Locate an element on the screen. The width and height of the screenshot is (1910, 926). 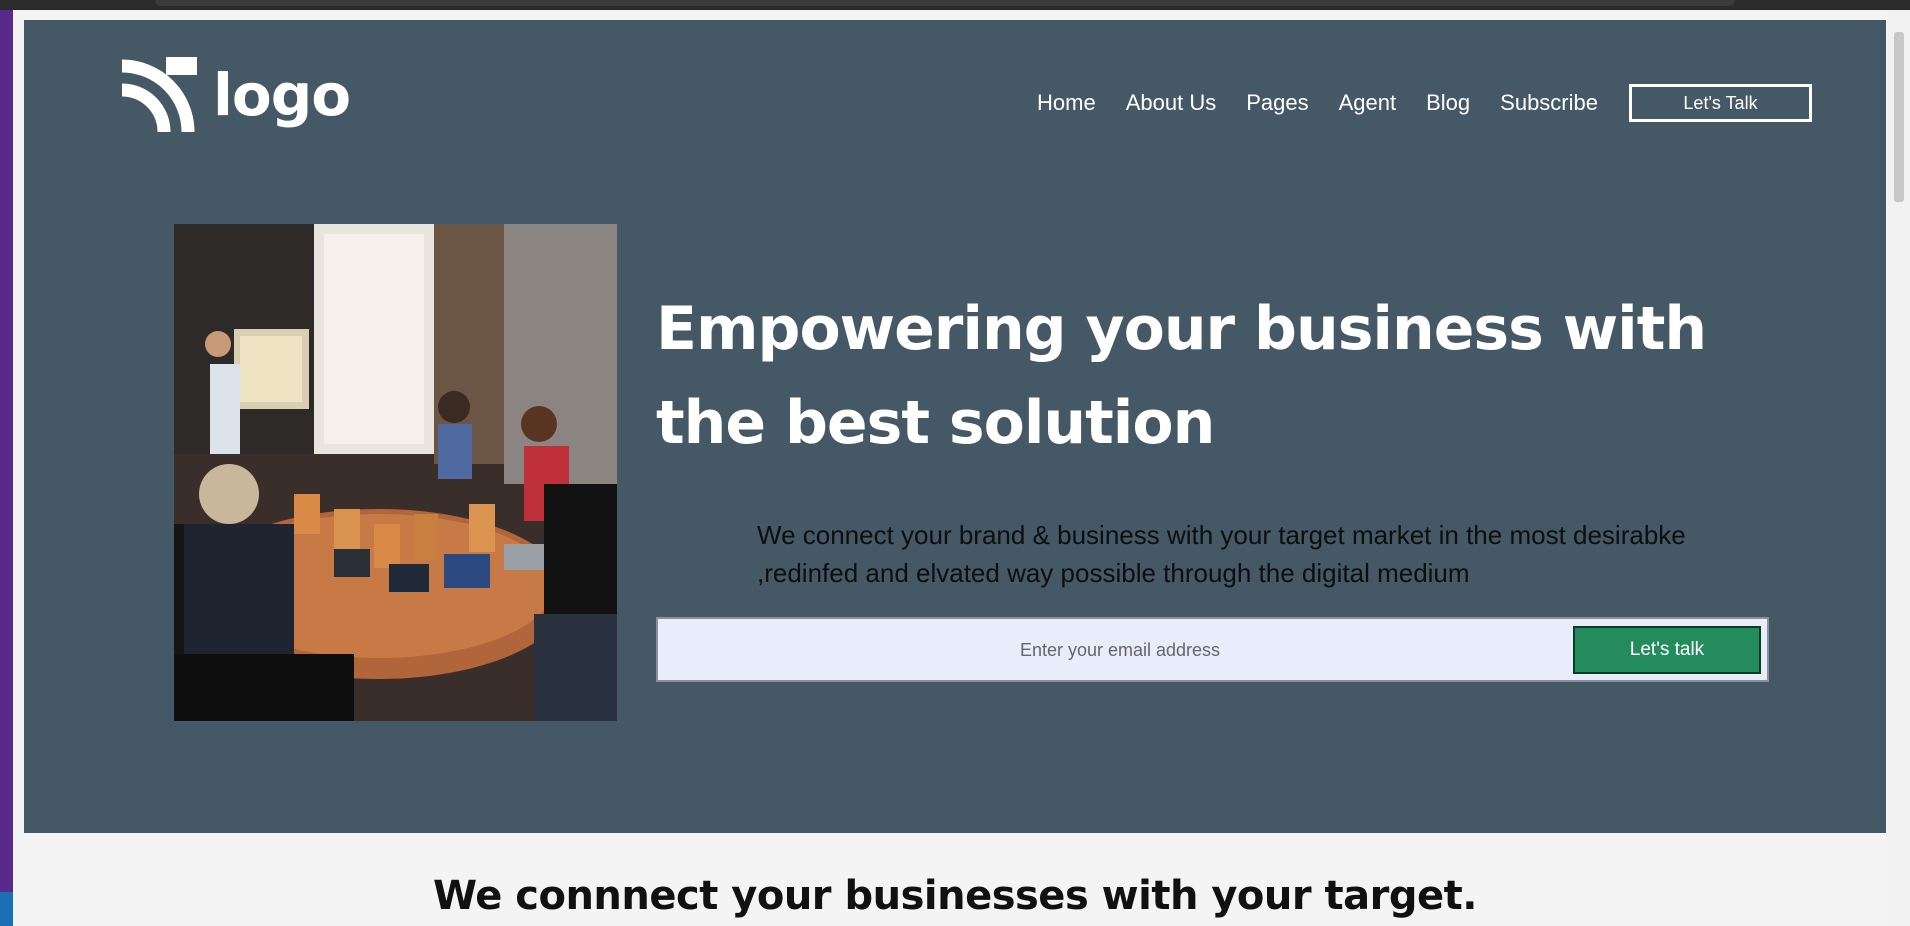
email-signup-form: Let's talk is located at coordinates (1212, 649).